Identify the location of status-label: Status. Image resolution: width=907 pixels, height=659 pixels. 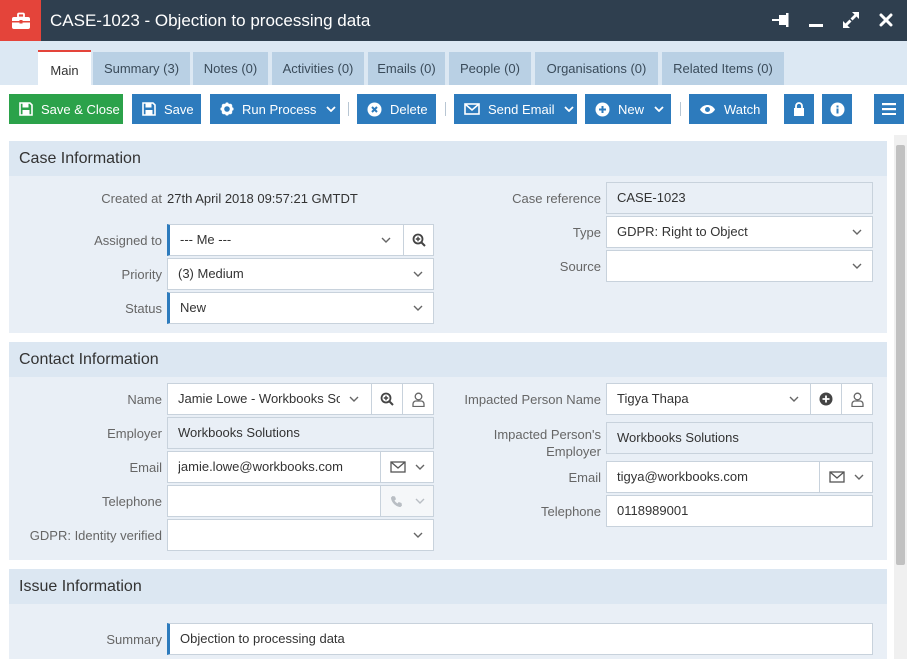
(143, 308).